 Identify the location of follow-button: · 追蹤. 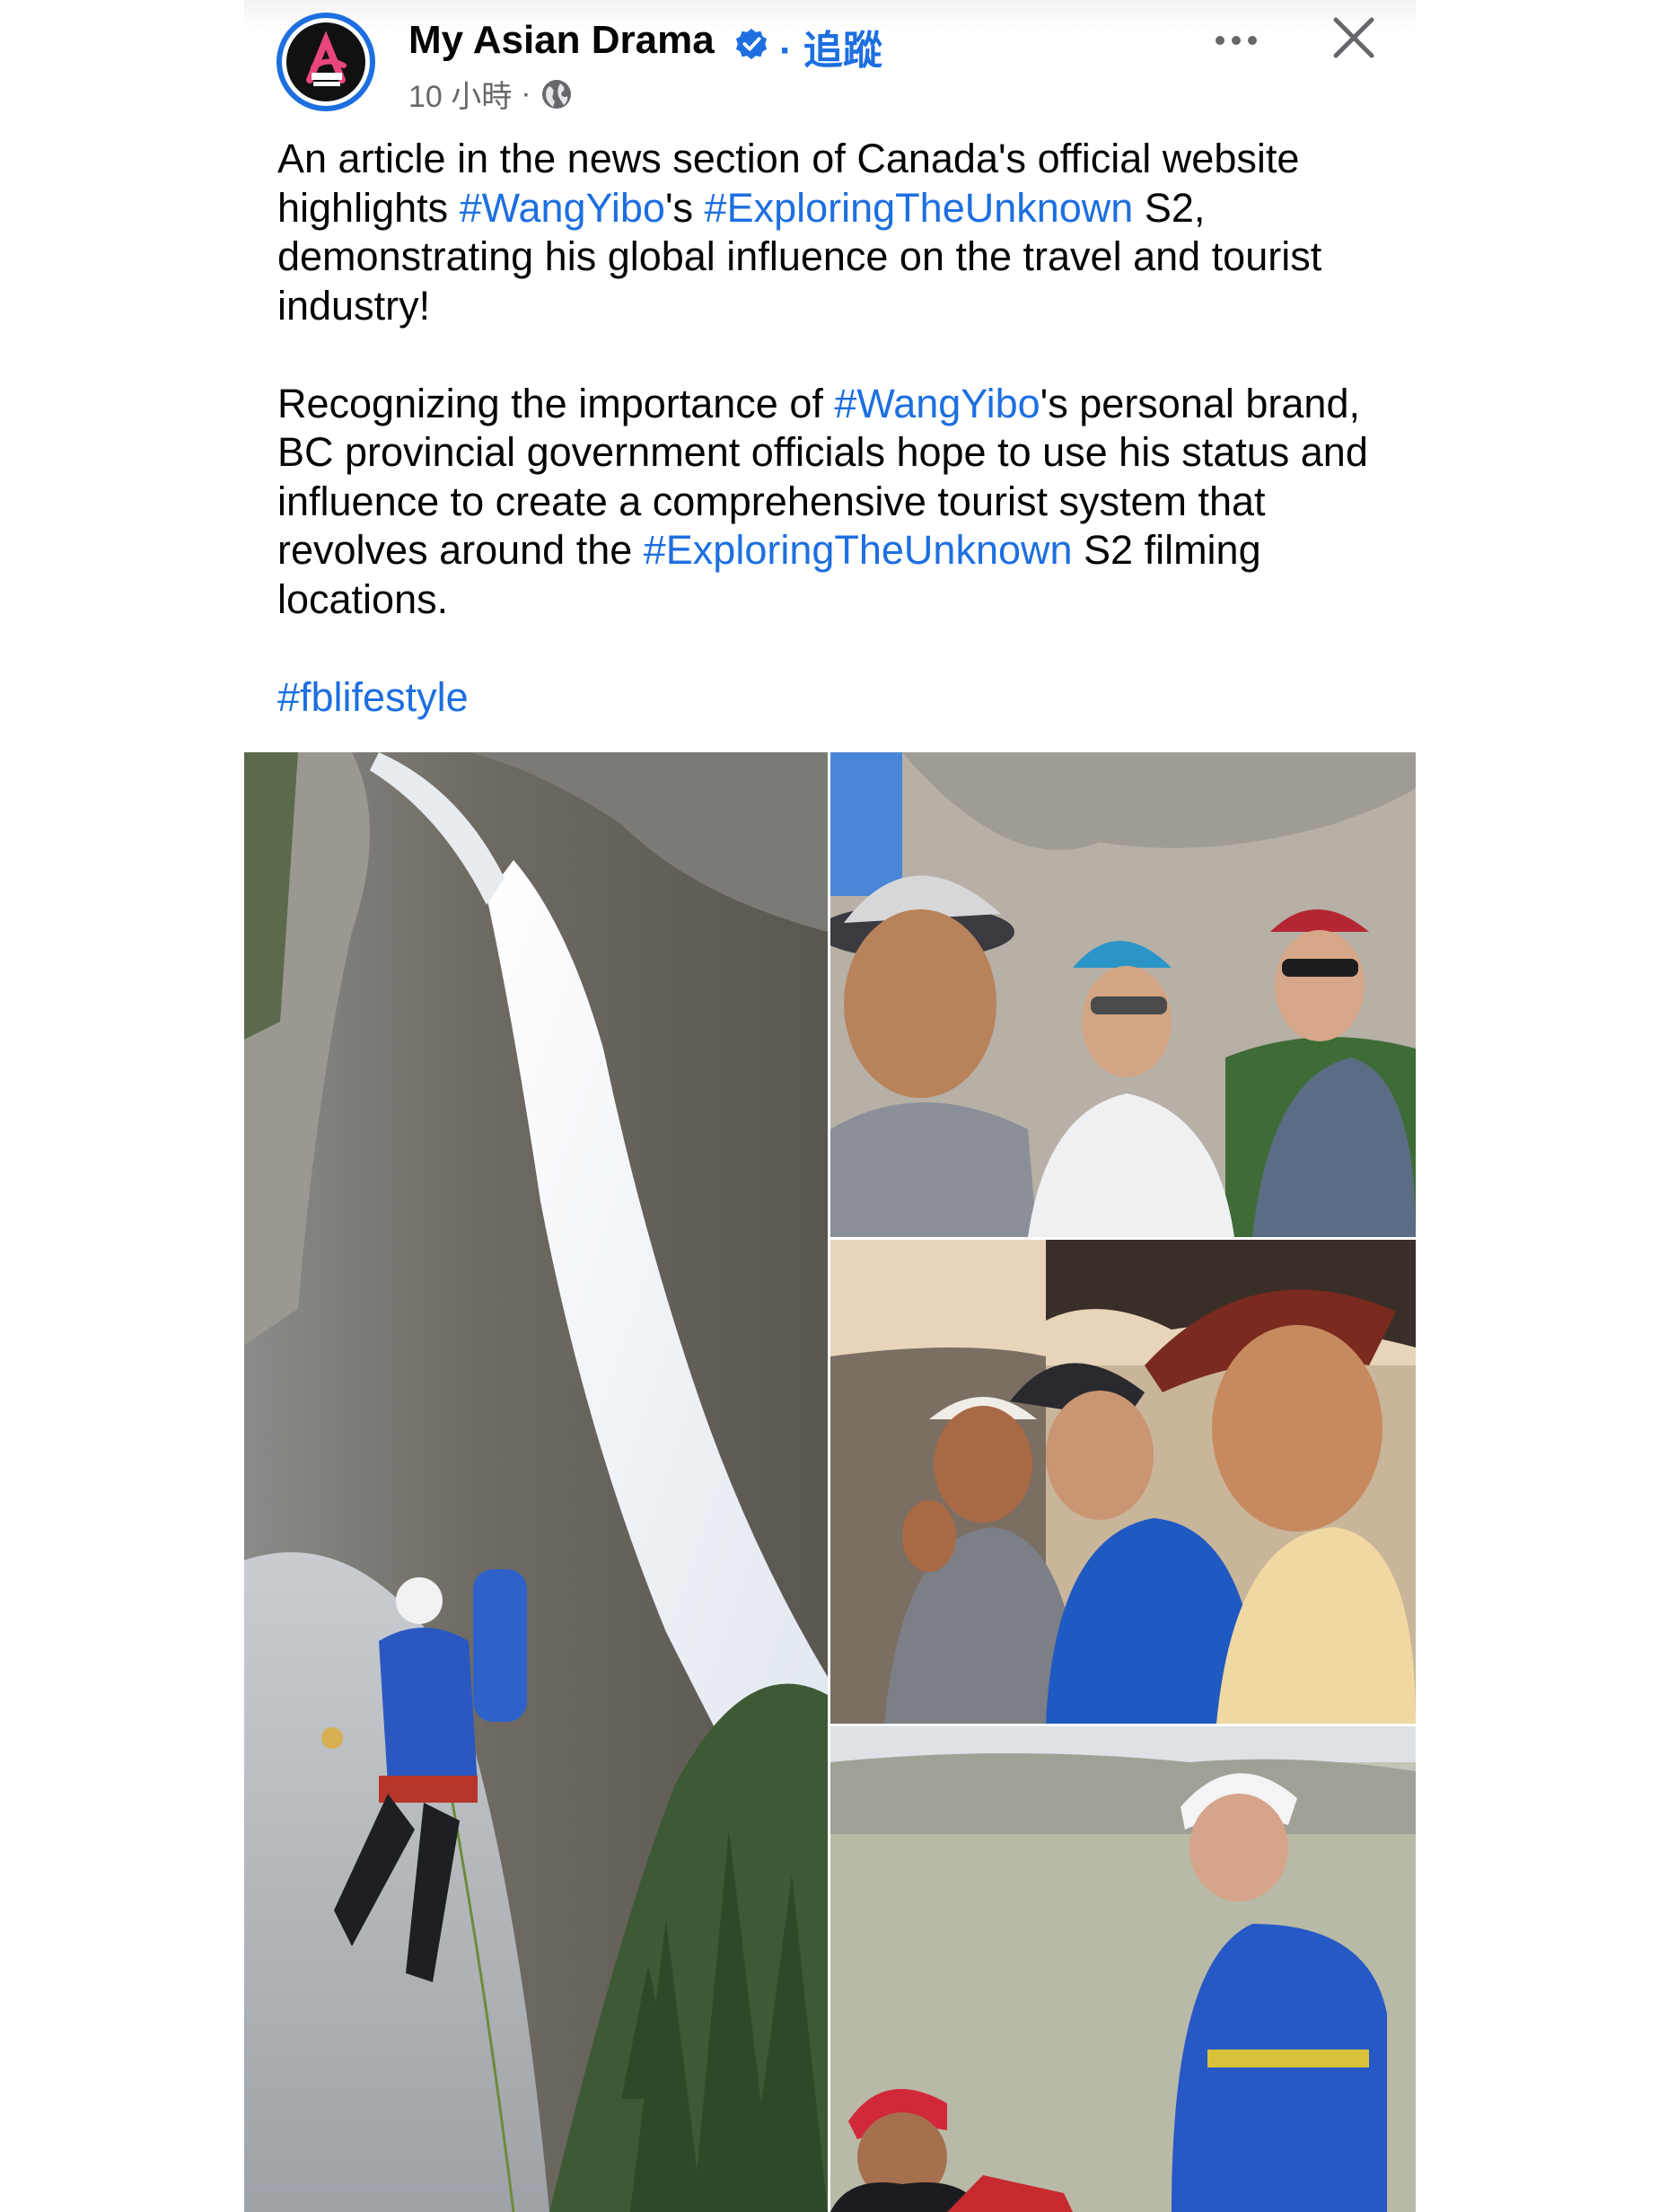
(830, 46).